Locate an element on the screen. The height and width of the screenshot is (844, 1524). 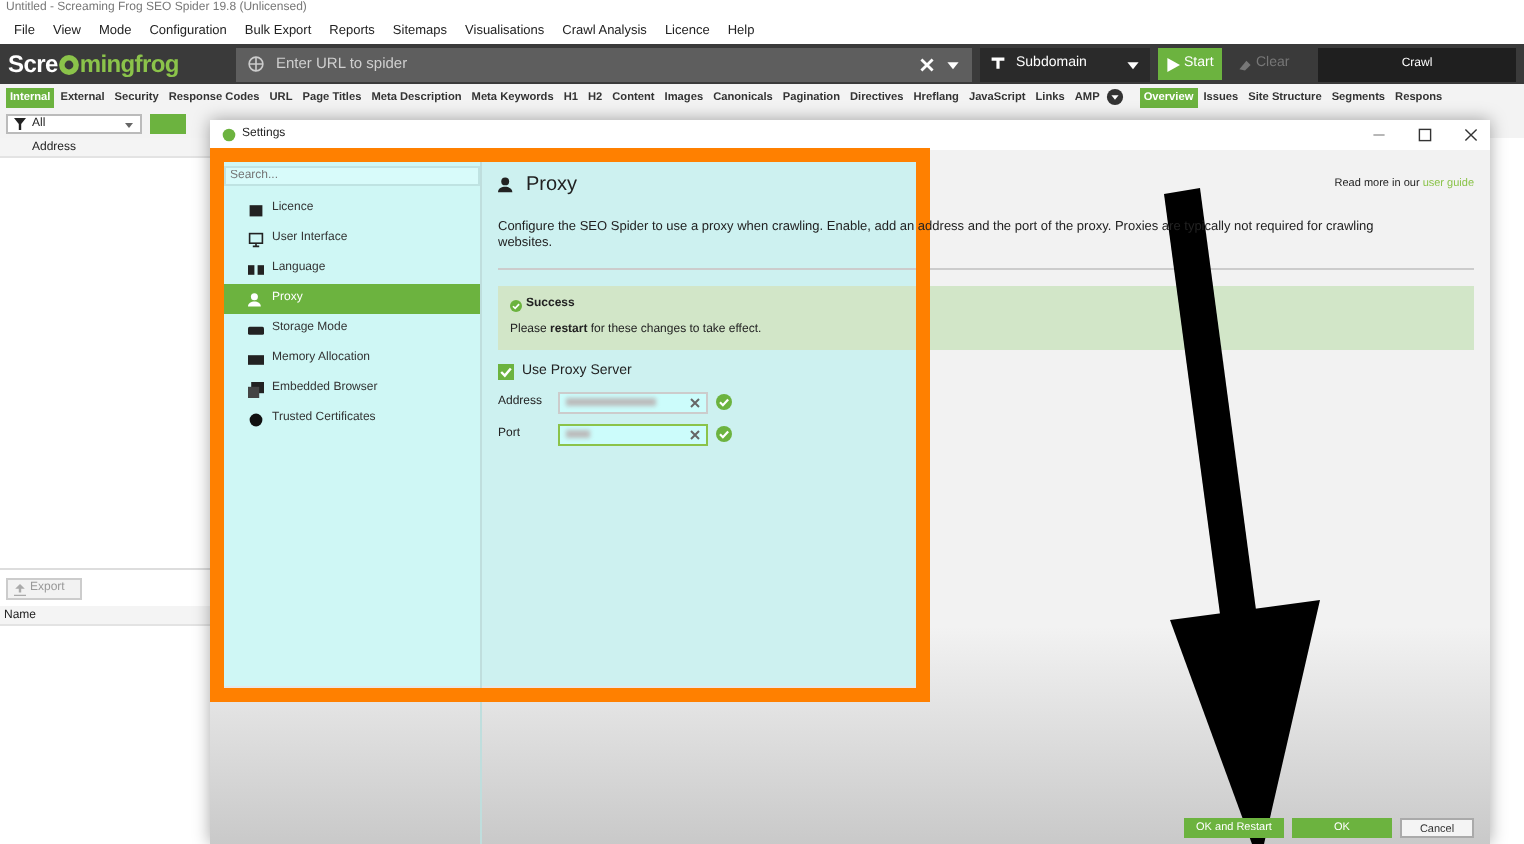
upload-icon is located at coordinates (20, 589).